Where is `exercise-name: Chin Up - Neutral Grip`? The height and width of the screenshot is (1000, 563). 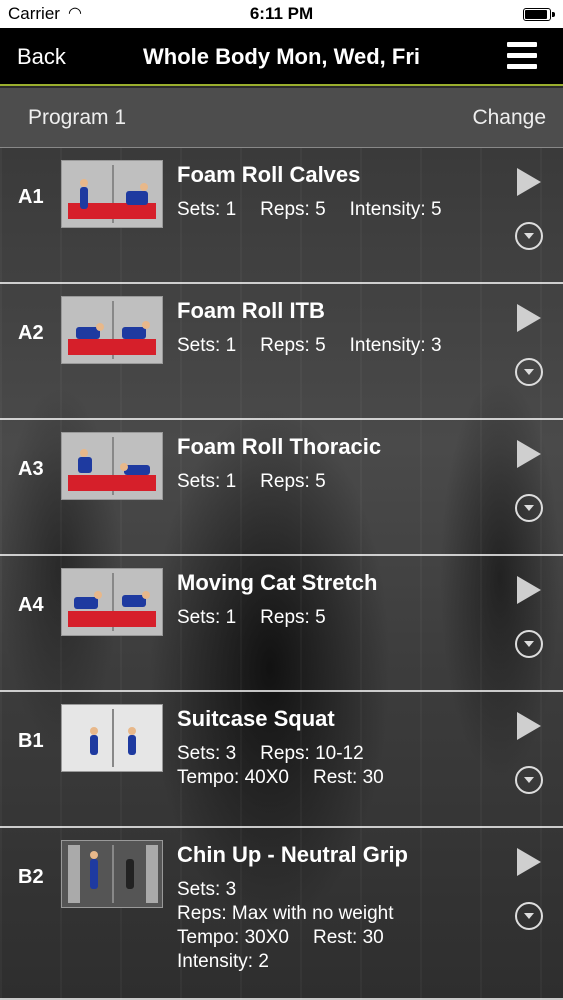
exercise-name: Chin Up - Neutral Grip is located at coordinates (292, 854).